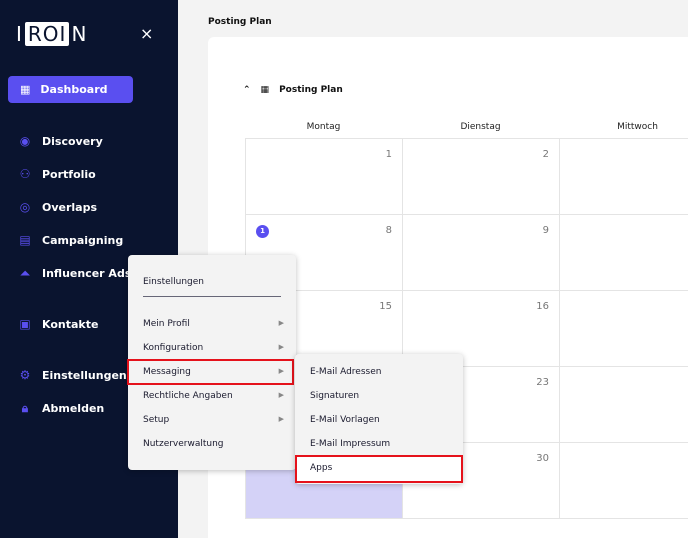  What do you see at coordinates (379, 469) in the screenshot?
I see `highlight-apps` at bounding box center [379, 469].